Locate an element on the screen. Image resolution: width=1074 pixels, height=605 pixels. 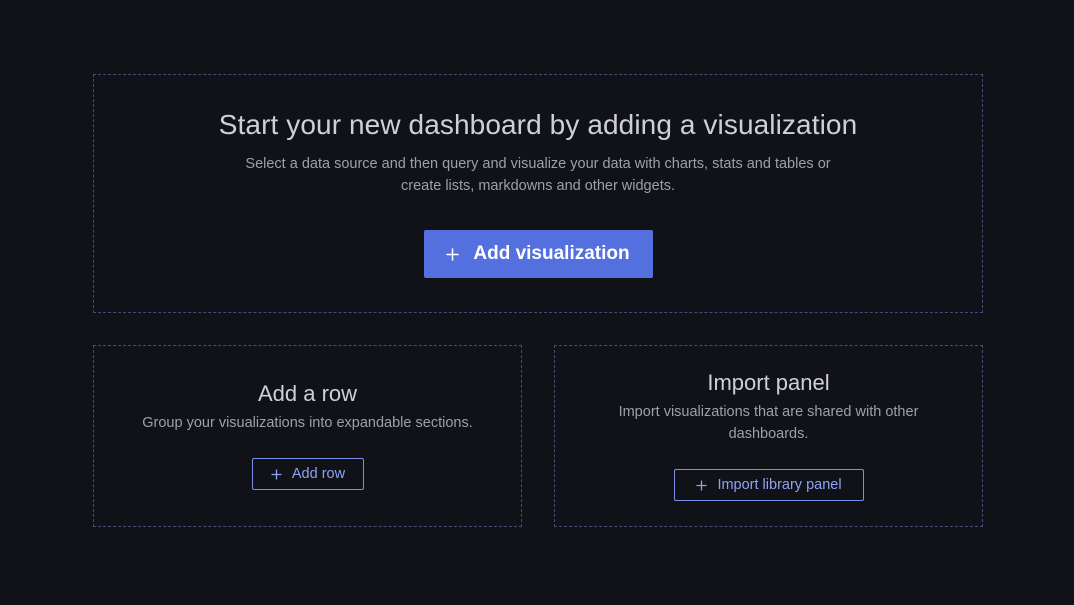
add-visualization-button: Add visualization is located at coordinates (538, 254).